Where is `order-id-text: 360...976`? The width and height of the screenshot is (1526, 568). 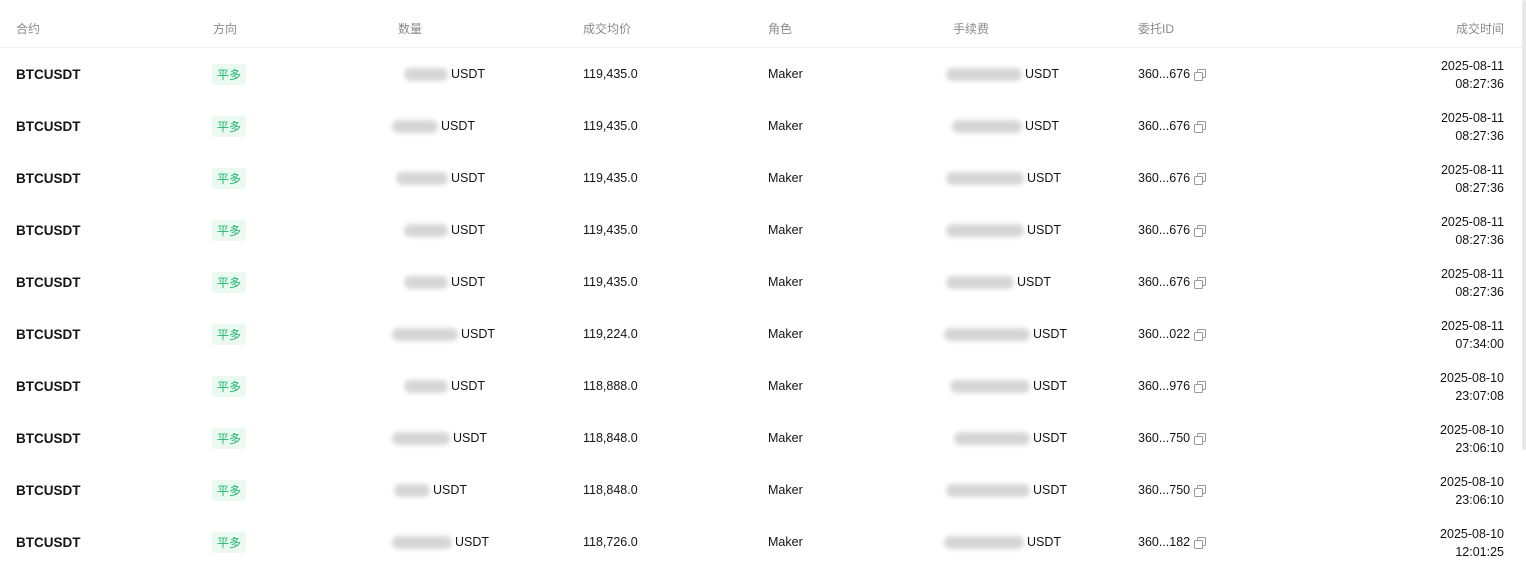 order-id-text: 360...976 is located at coordinates (1164, 386).